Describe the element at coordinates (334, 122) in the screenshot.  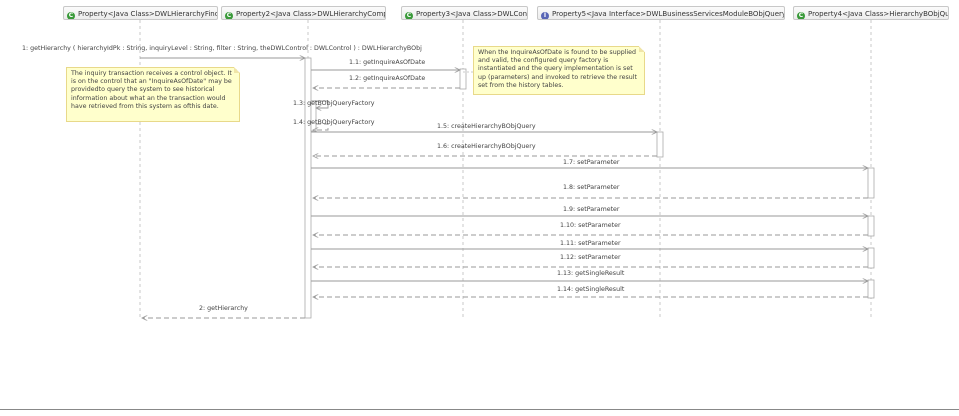
I see `message-label-1-4: 1.4: getBObjQueryFactory` at that location.